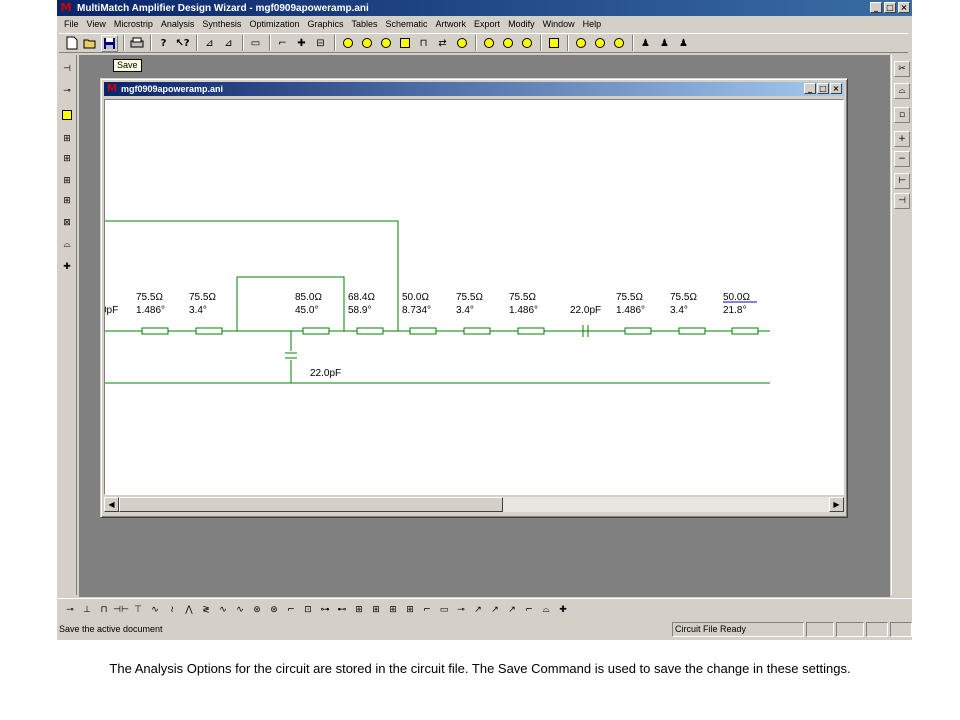 This screenshot has width=960, height=720. Describe the element at coordinates (488, 43) in the screenshot. I see `y-param-icon` at that location.